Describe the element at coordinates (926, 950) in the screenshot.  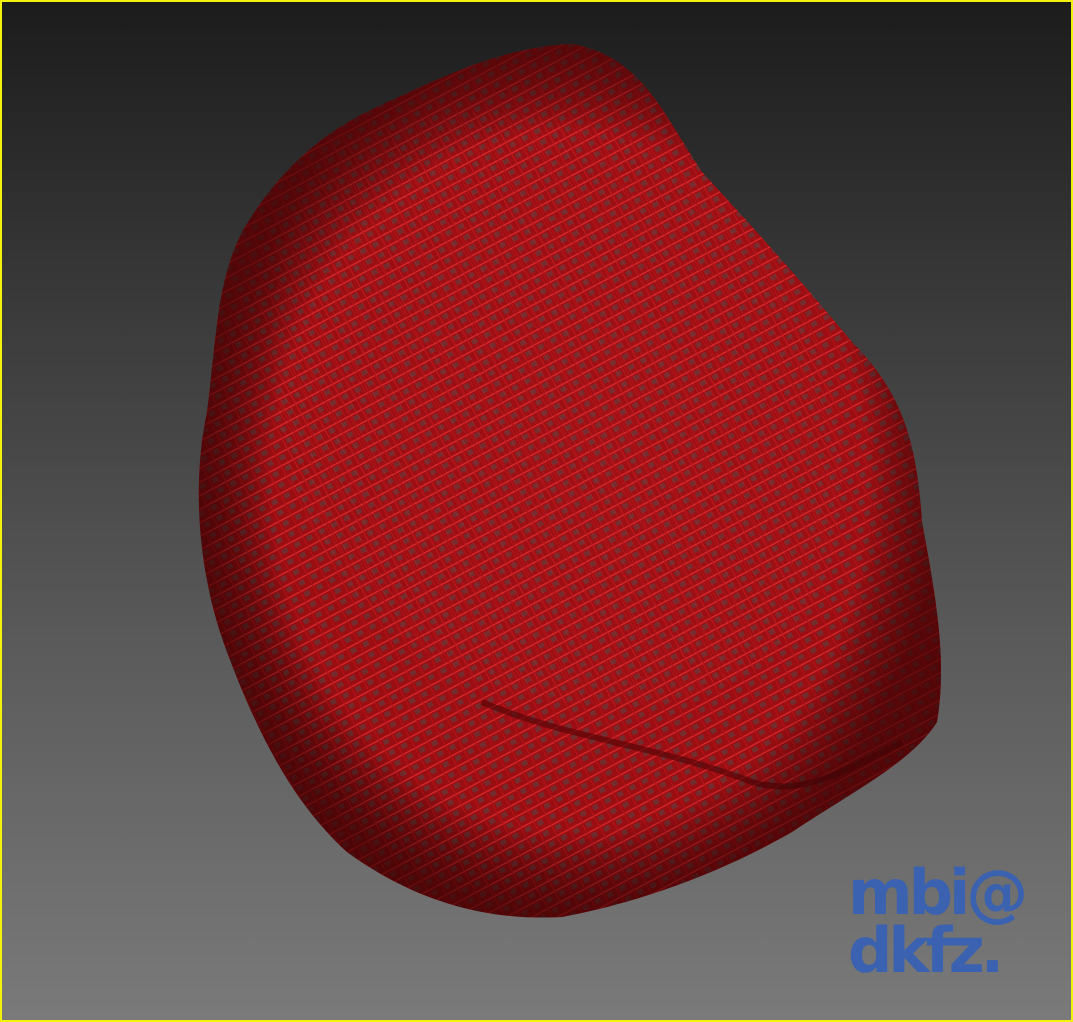
I see `logo-line-2: dkfz.` at that location.